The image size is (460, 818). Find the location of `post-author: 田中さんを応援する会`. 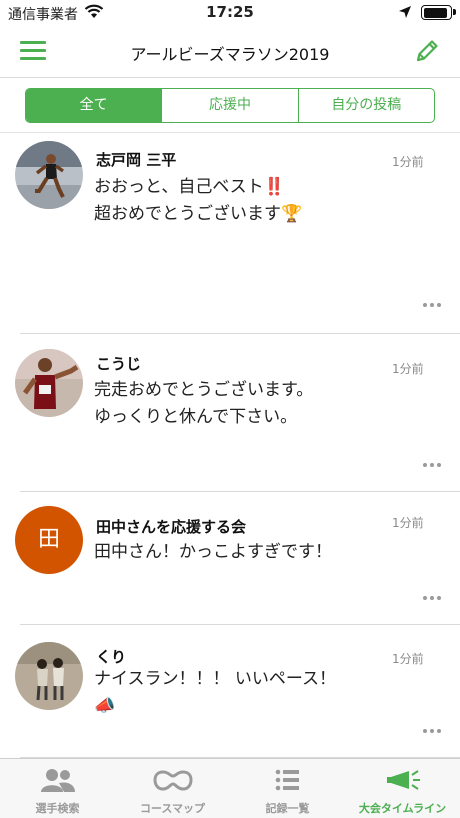

post-author: 田中さんを応援する会 is located at coordinates (171, 527).